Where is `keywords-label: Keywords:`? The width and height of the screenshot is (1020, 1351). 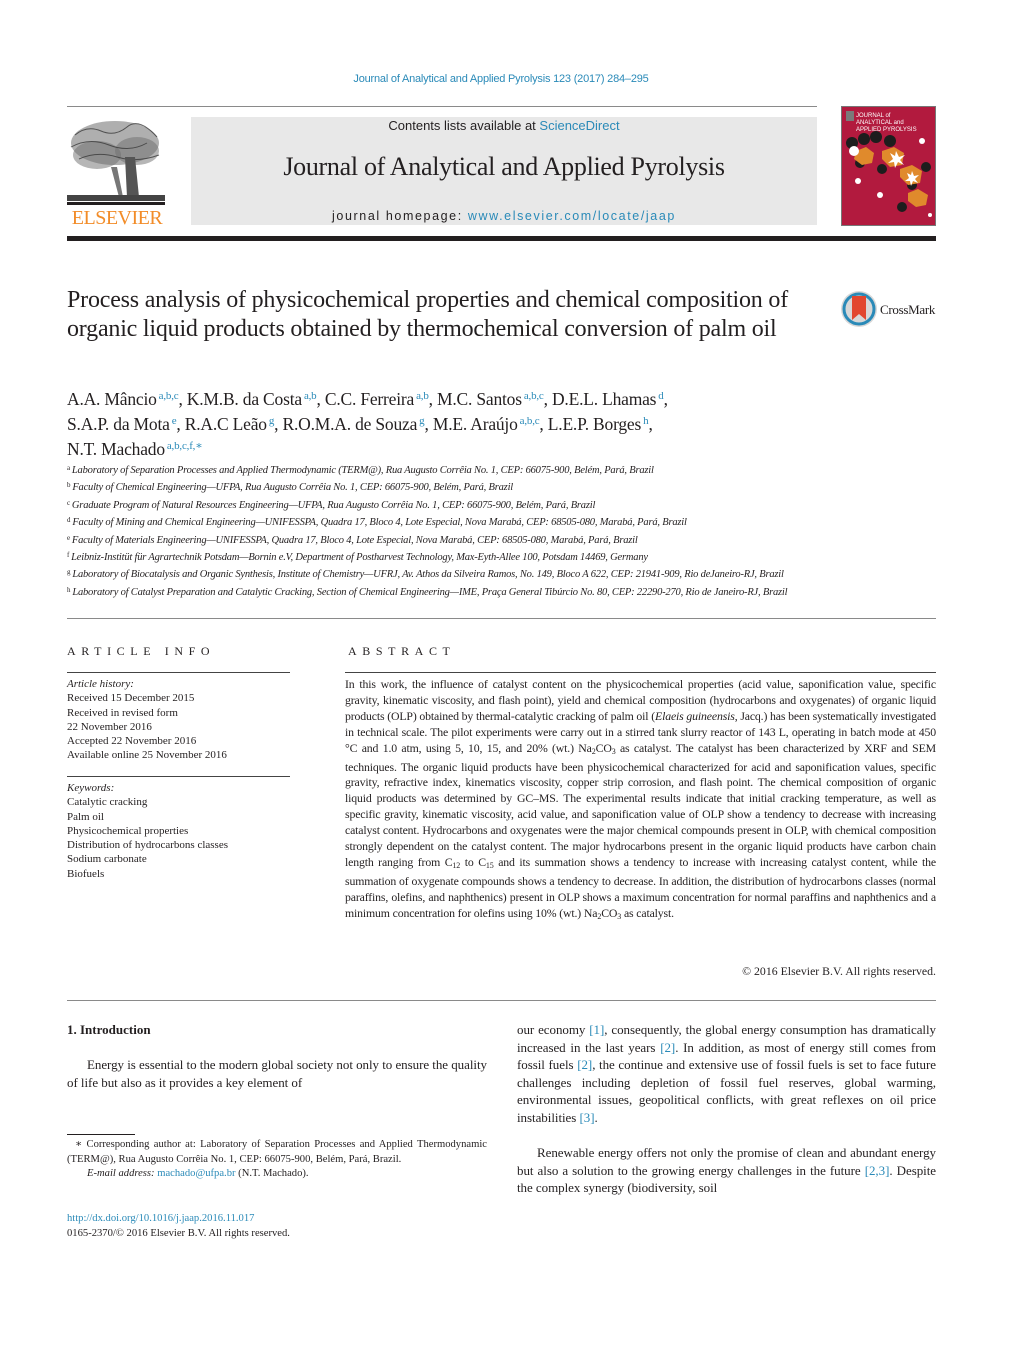
keywords-label: Keywords: is located at coordinates (91, 788).